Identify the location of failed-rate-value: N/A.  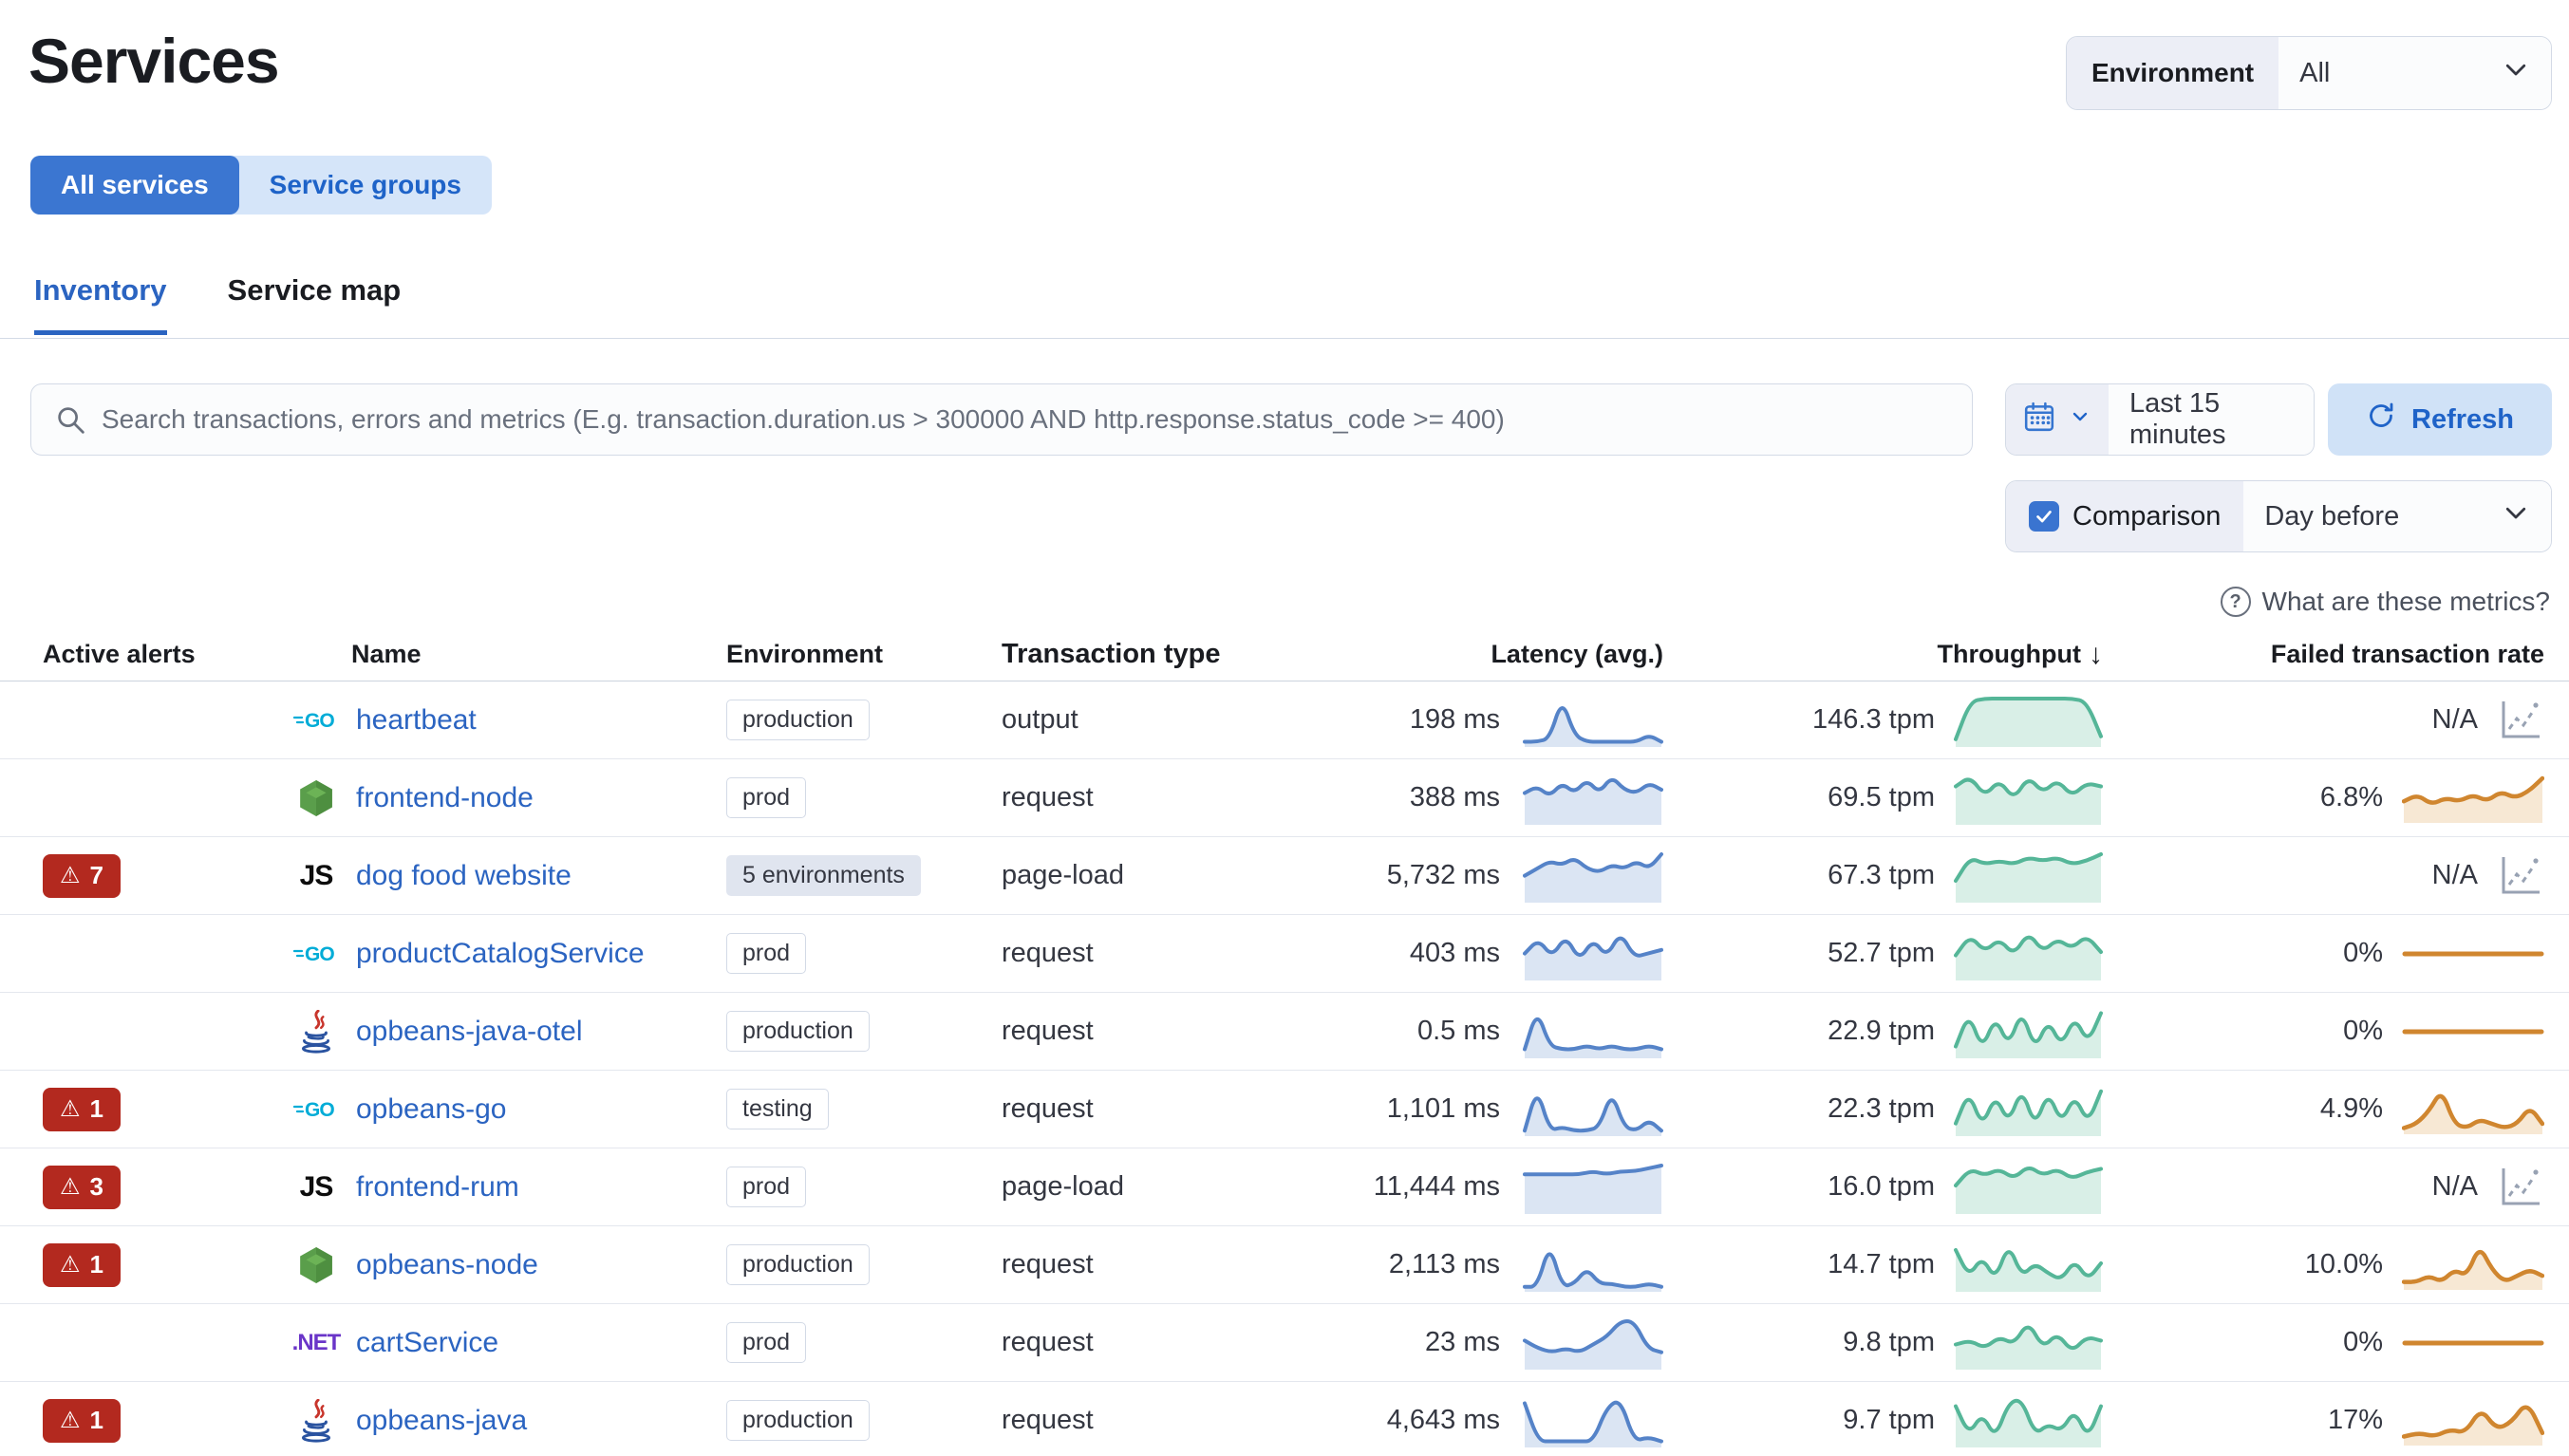
(2454, 875).